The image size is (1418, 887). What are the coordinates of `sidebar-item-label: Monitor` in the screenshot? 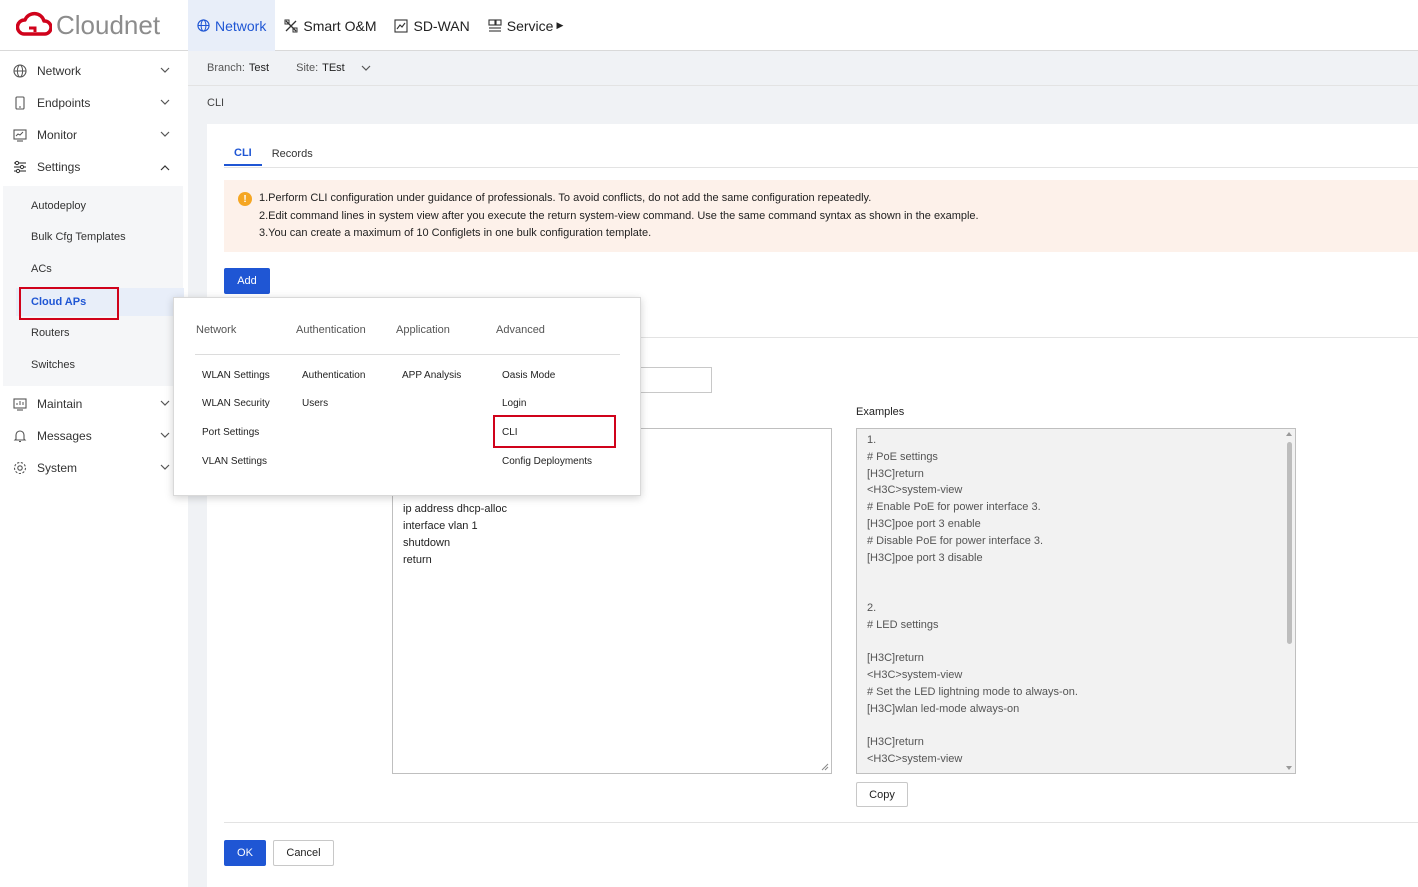 It's located at (57, 135).